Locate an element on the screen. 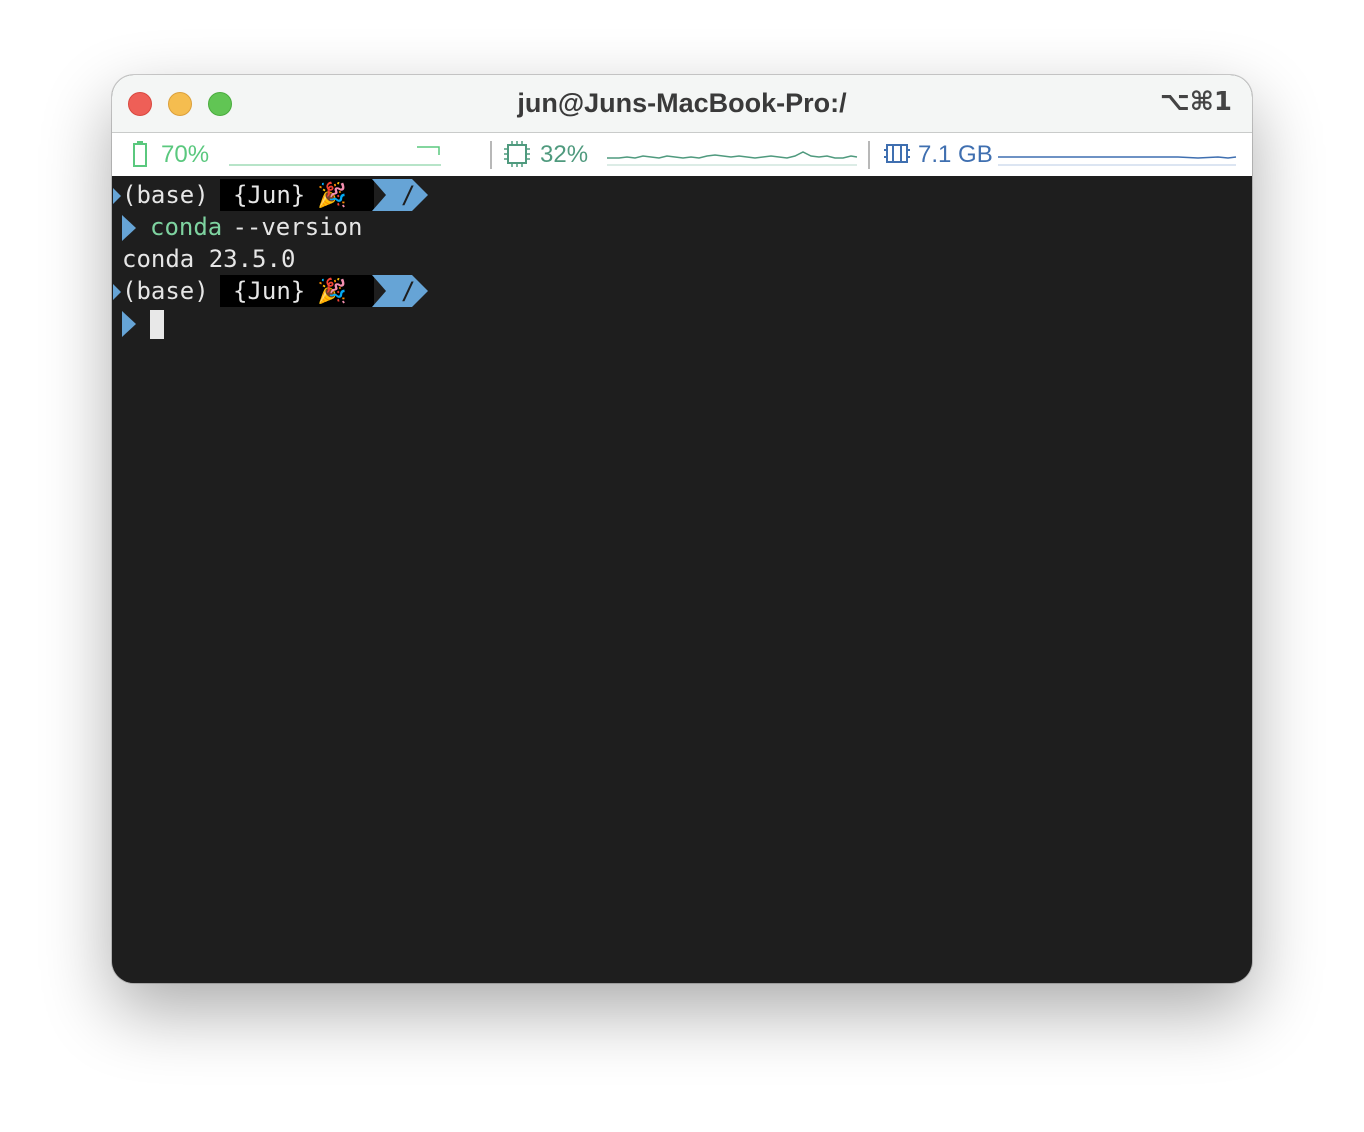  battery-percent: 70% is located at coordinates (185, 154).